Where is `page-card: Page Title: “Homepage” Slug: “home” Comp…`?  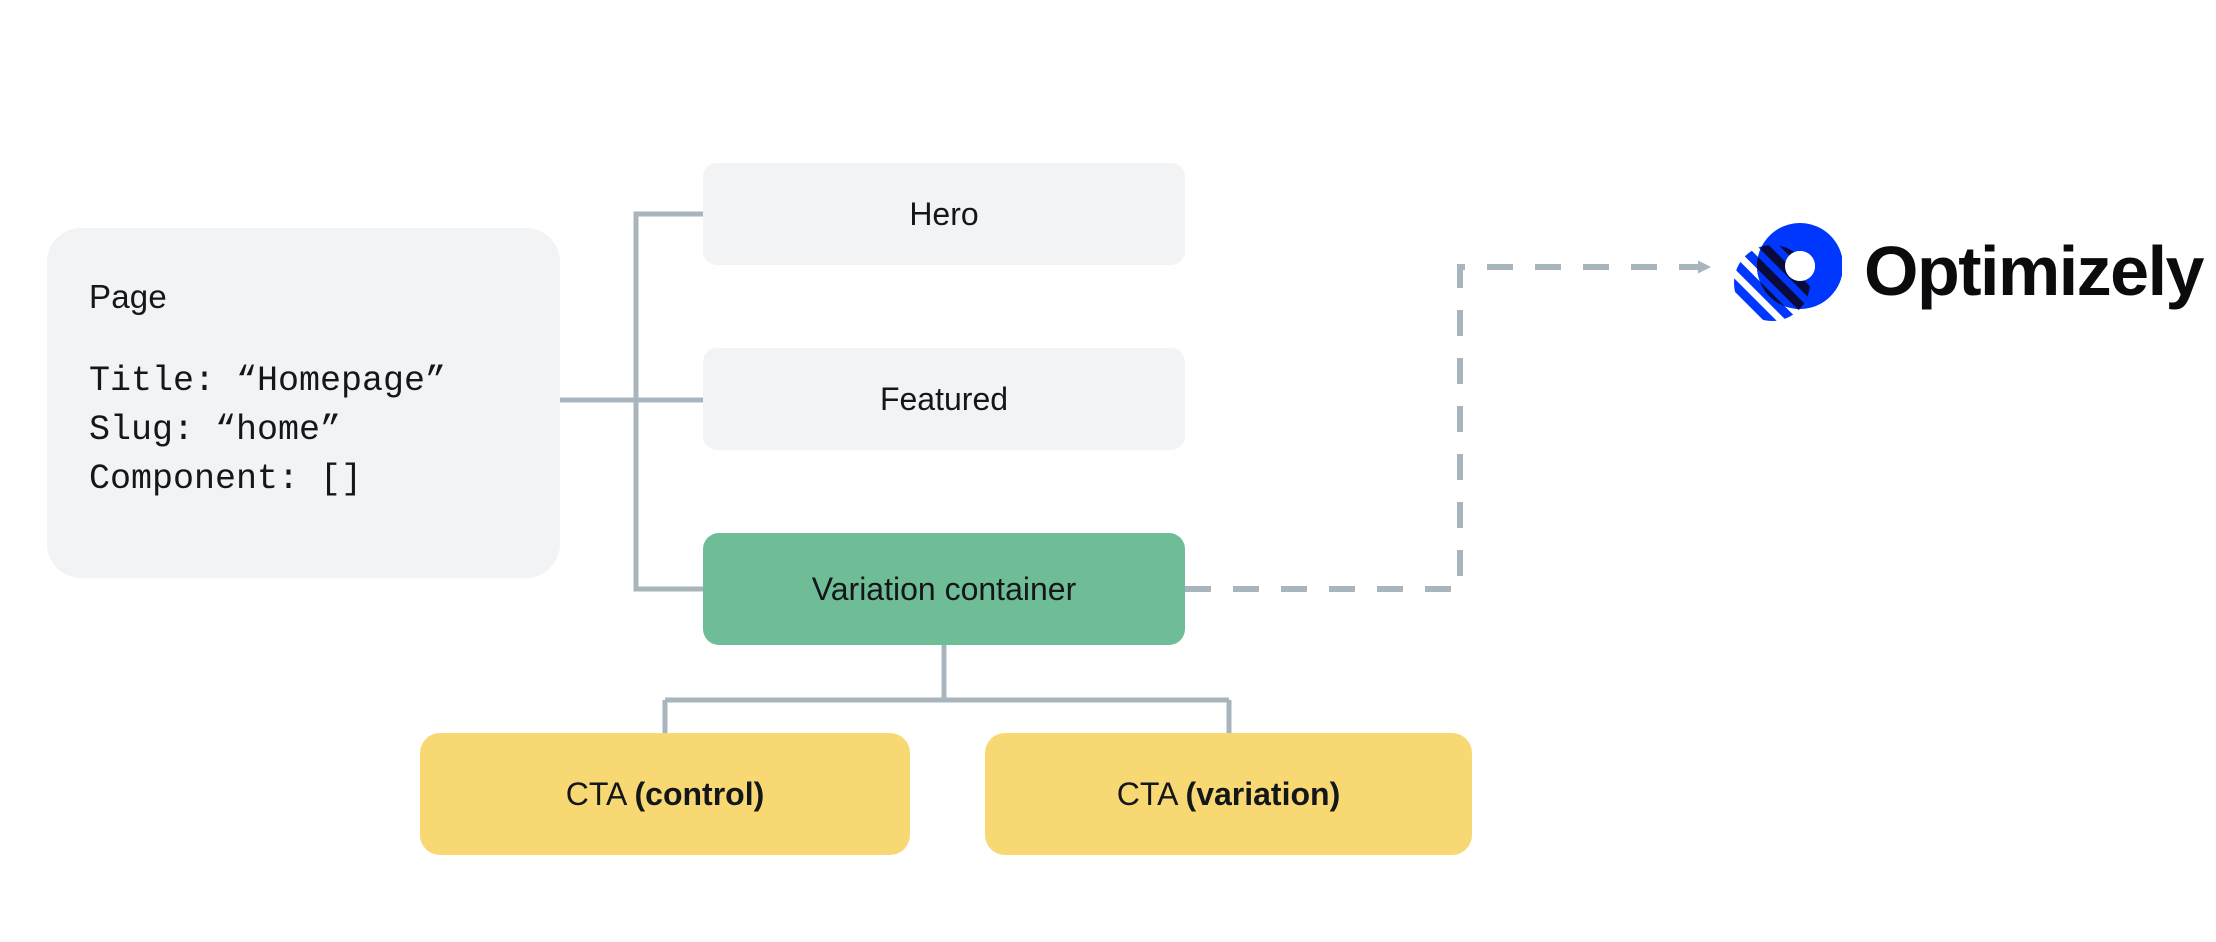
page-card: Page Title: “Homepage” Slug: “home” Comp… is located at coordinates (303, 403).